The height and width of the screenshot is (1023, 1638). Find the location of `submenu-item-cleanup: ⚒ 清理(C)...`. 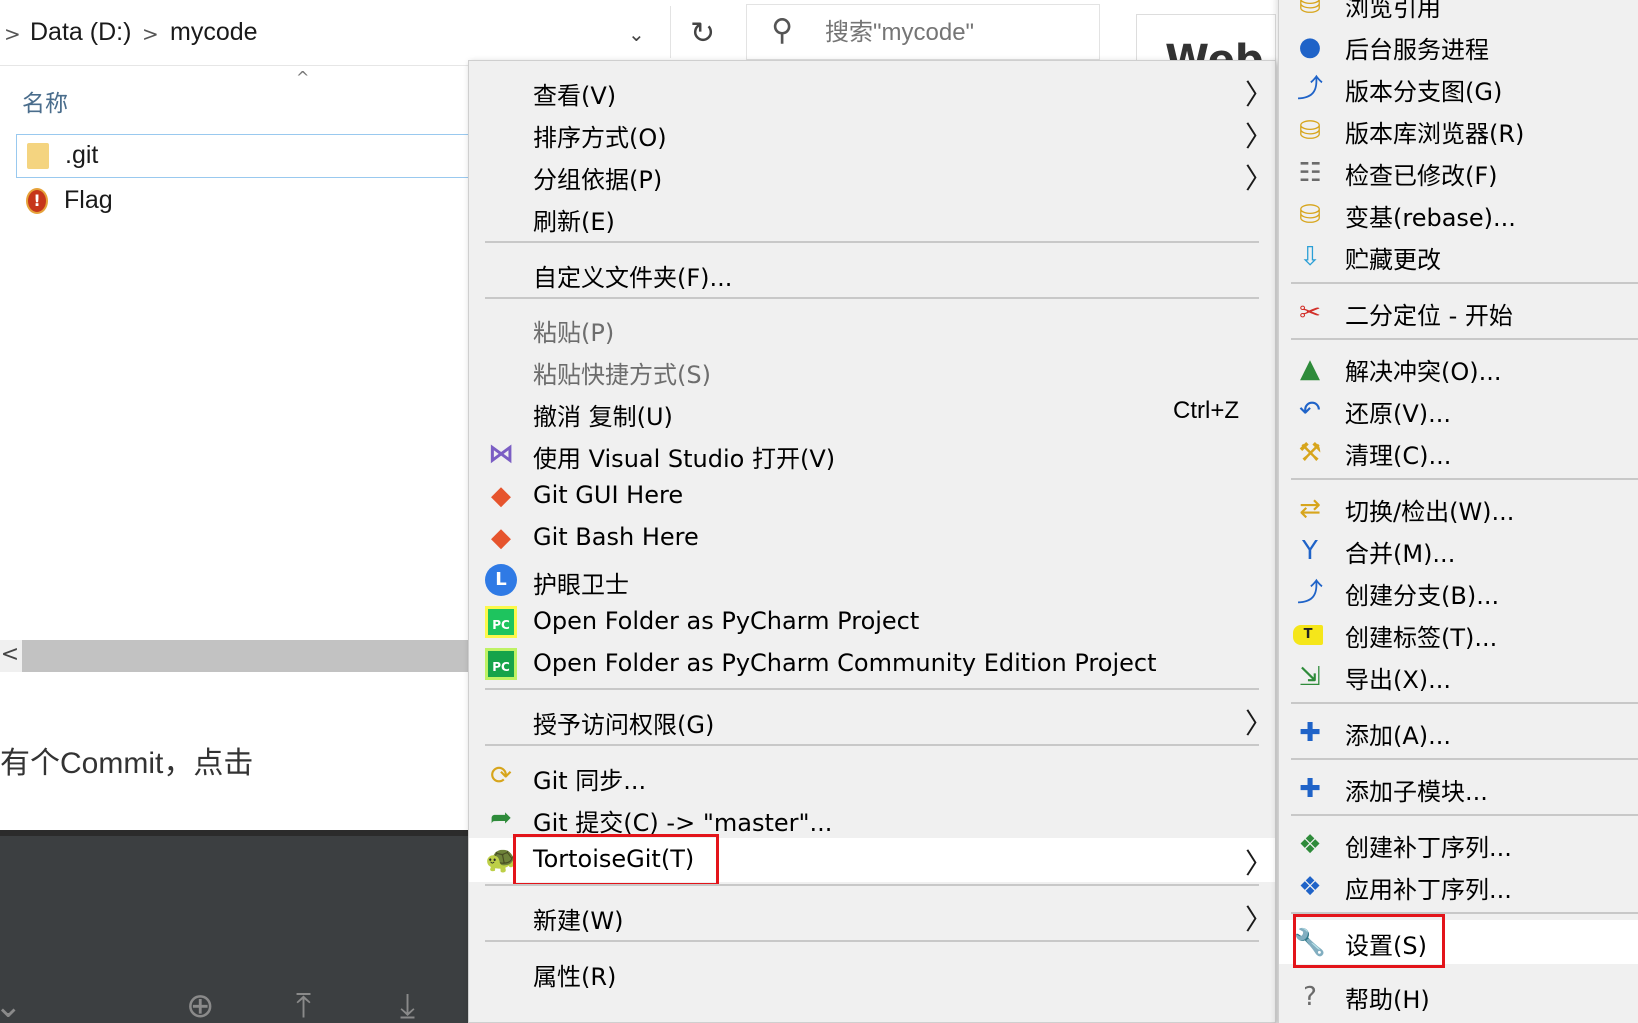

submenu-item-cleanup: ⚒ 清理(C)... is located at coordinates (1458, 452).